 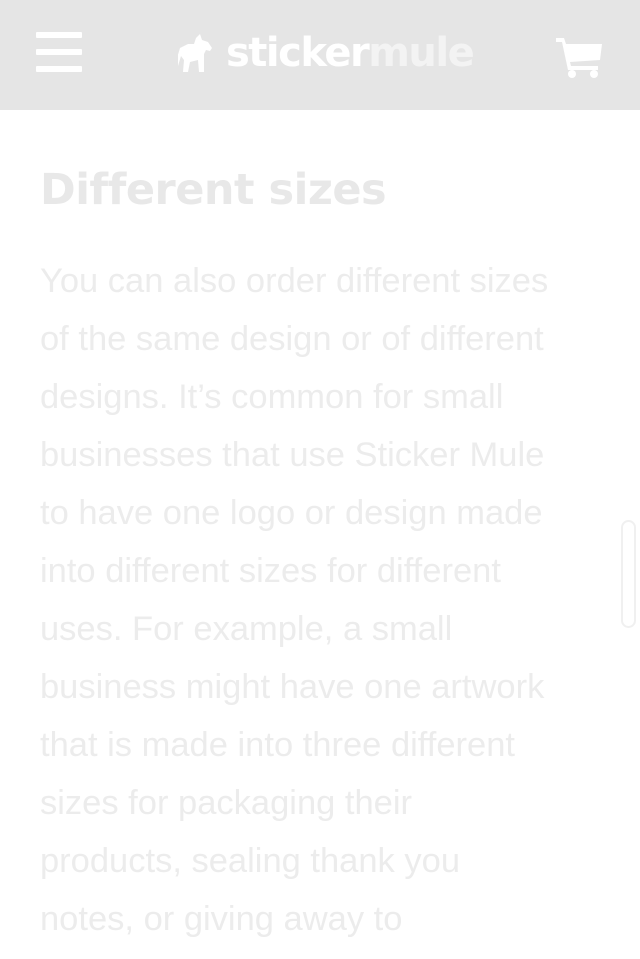 I want to click on logo-wordmark: stickermule, so click(x=350, y=53).